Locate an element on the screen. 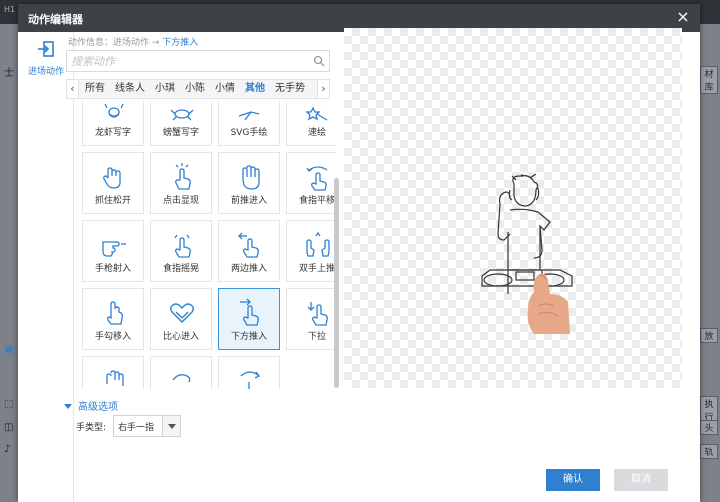 This screenshot has height=502, width=720. tab-stick-figure: 线条人 is located at coordinates (130, 89).